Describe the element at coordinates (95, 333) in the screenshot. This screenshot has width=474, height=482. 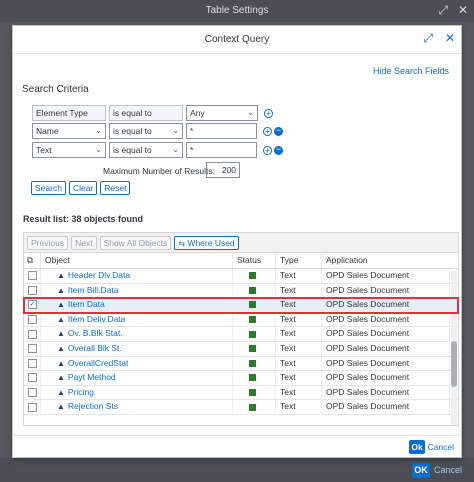
I see `object-link: Ov. B.Blk Stat.` at that location.